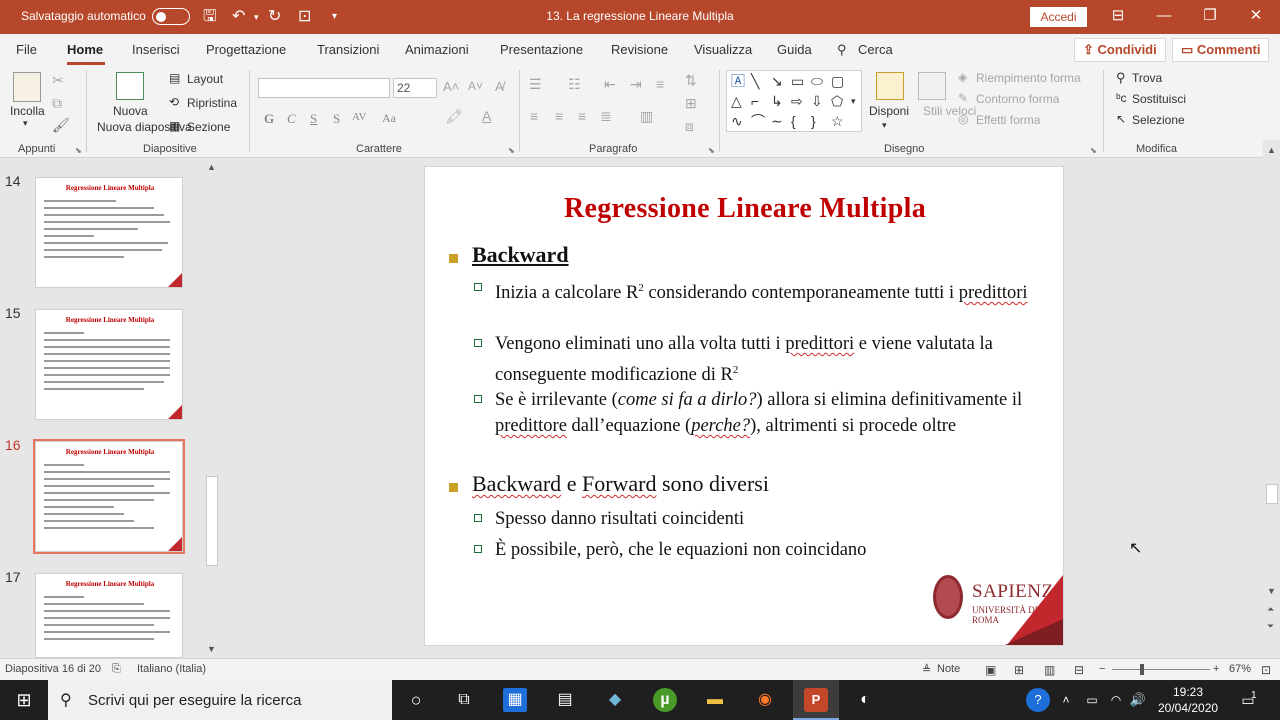 The height and width of the screenshot is (720, 1280). Describe the element at coordinates (464, 700) in the screenshot. I see `task-view-icon: ⧉` at that location.